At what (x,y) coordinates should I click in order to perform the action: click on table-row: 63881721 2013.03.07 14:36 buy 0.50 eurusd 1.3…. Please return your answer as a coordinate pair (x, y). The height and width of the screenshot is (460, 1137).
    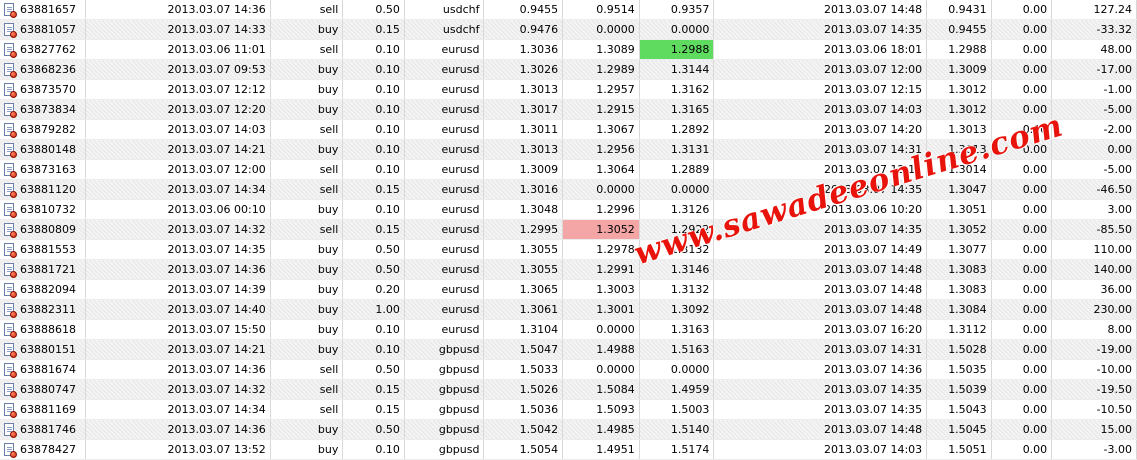
    Looking at the image, I should click on (568, 269).